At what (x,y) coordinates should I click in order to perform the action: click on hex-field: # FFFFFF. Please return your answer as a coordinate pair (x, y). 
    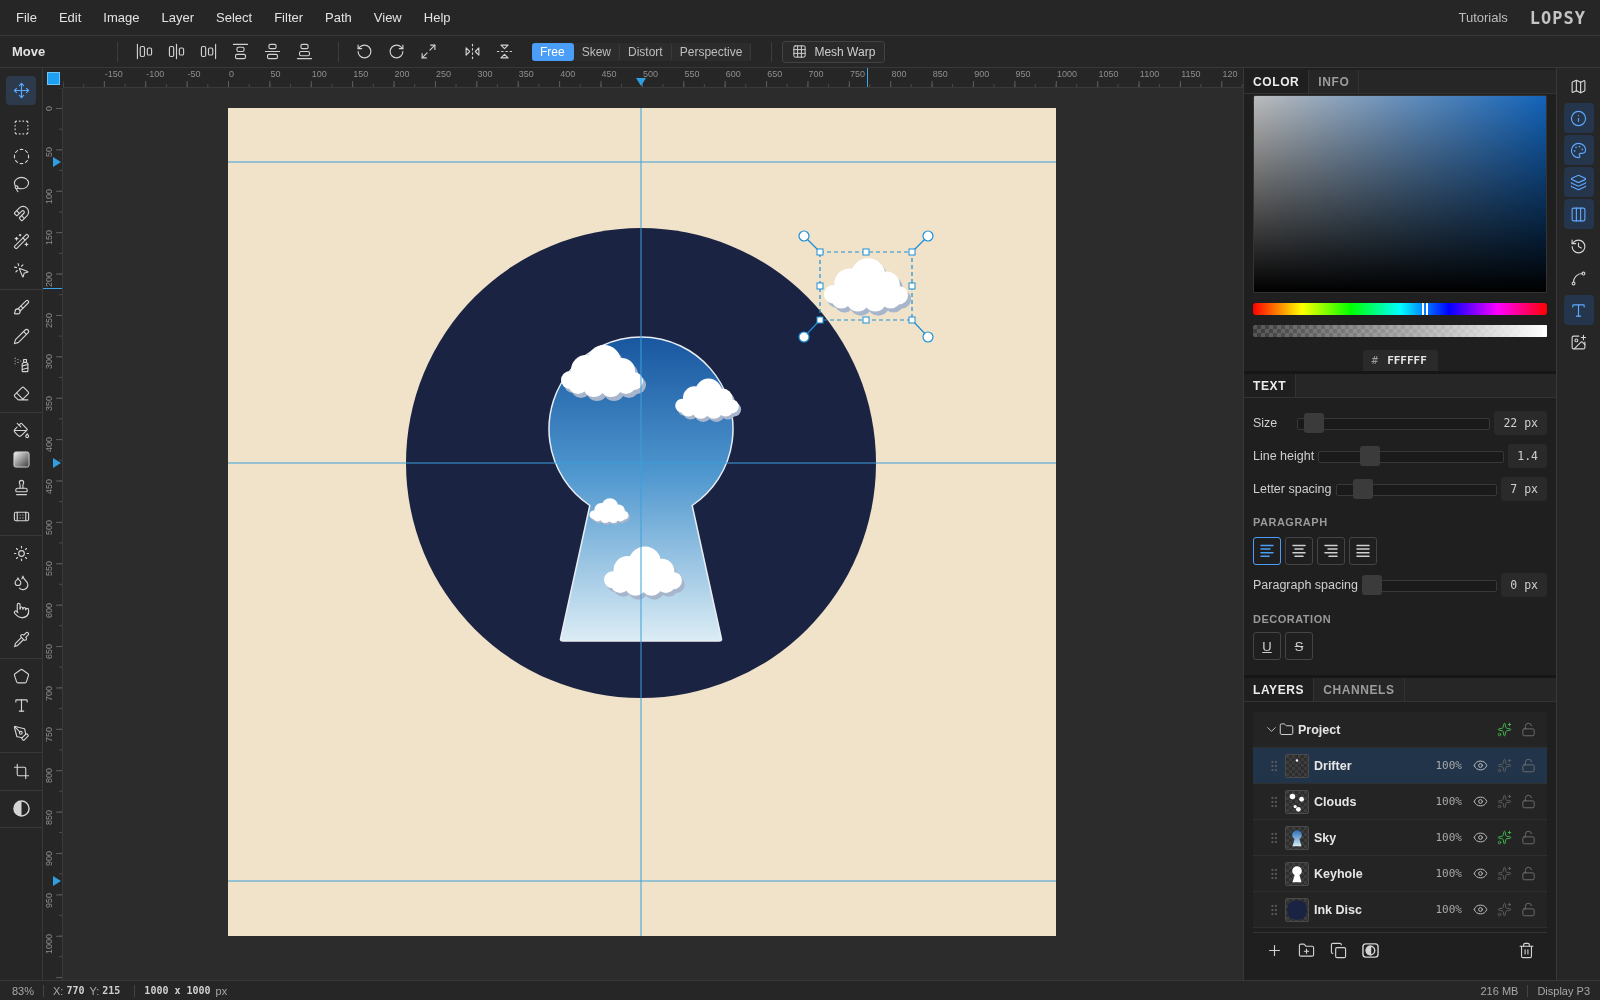
    Looking at the image, I should click on (1400, 360).